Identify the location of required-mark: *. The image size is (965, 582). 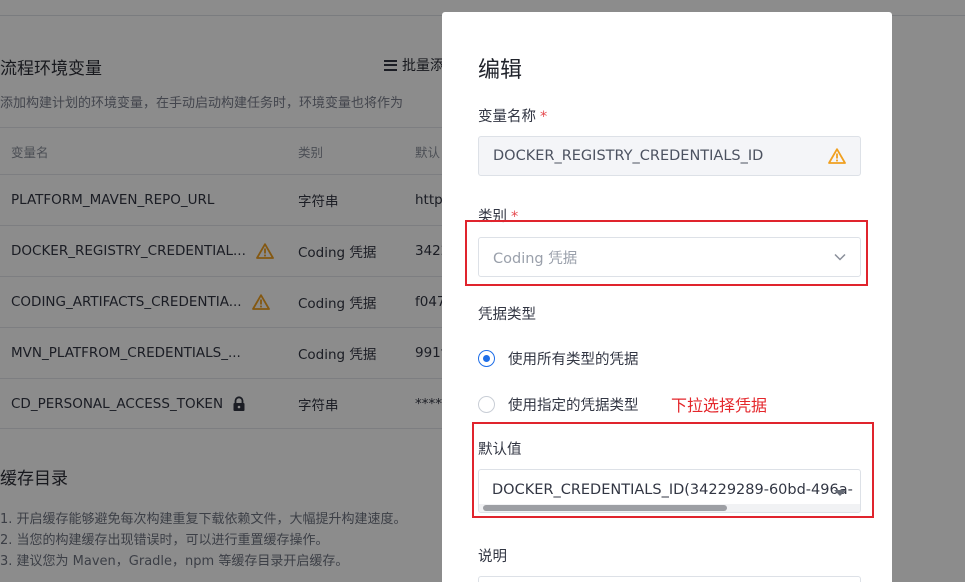
(544, 117).